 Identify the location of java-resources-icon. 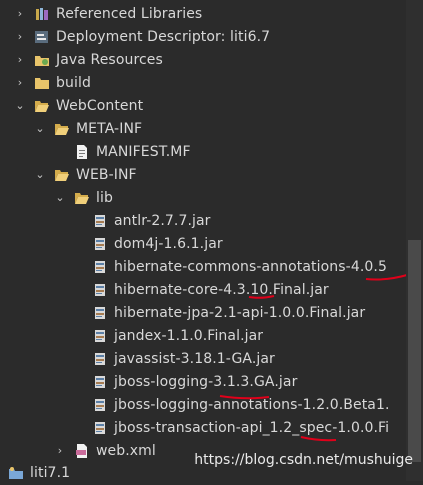
(42, 60).